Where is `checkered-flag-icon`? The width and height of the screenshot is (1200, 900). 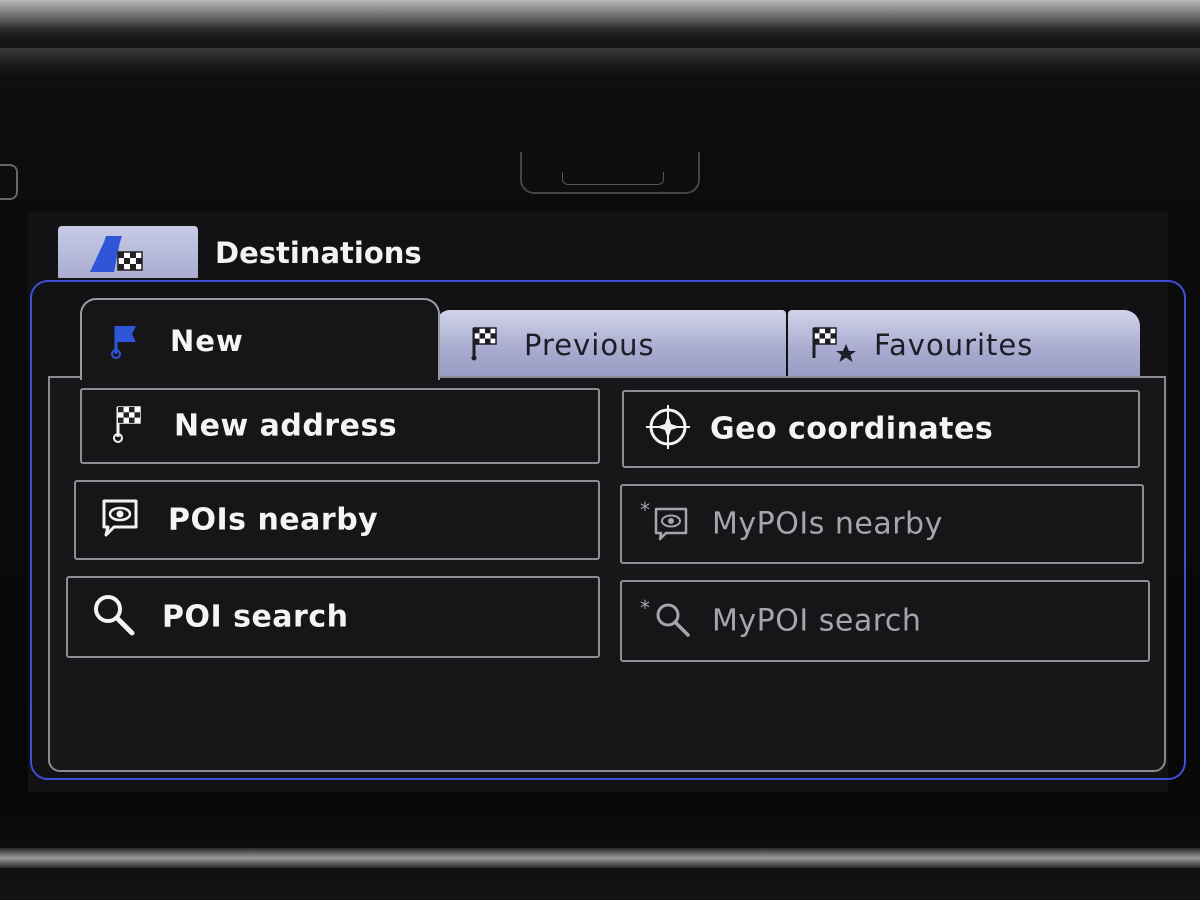 checkered-flag-icon is located at coordinates (484, 345).